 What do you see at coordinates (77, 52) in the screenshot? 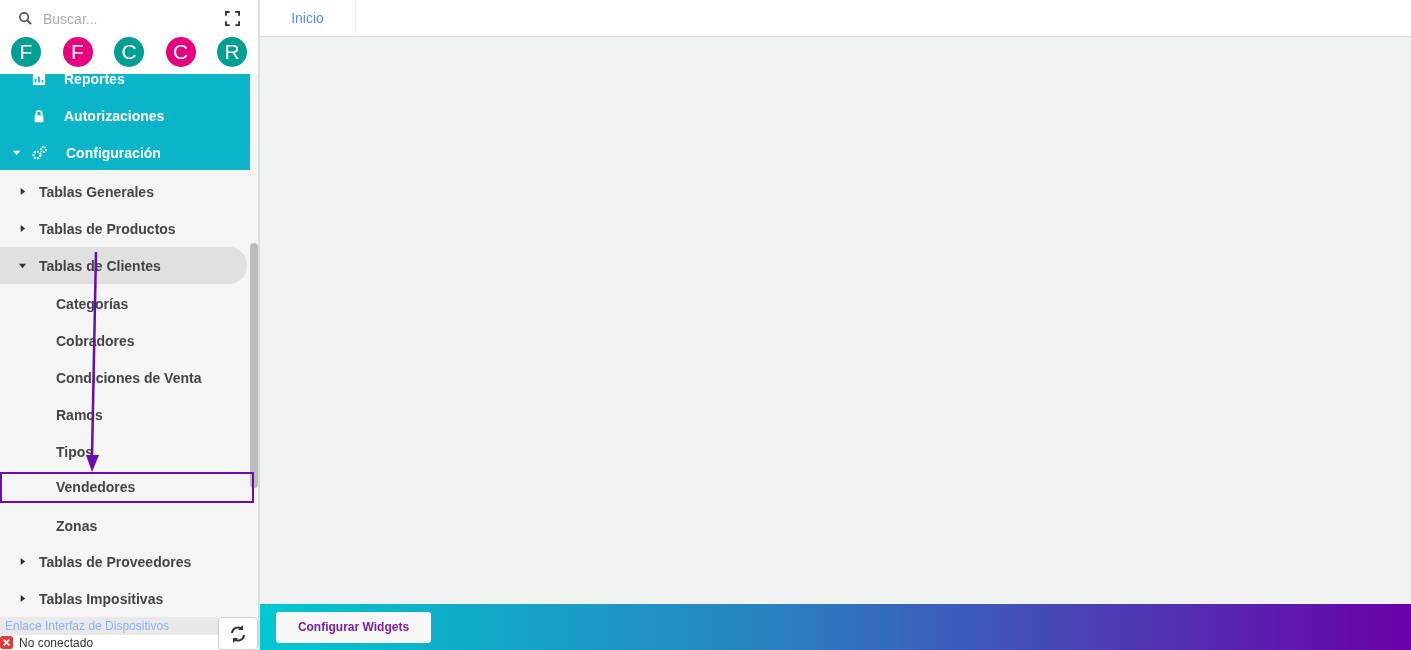
I see `user-avatar: F` at bounding box center [77, 52].